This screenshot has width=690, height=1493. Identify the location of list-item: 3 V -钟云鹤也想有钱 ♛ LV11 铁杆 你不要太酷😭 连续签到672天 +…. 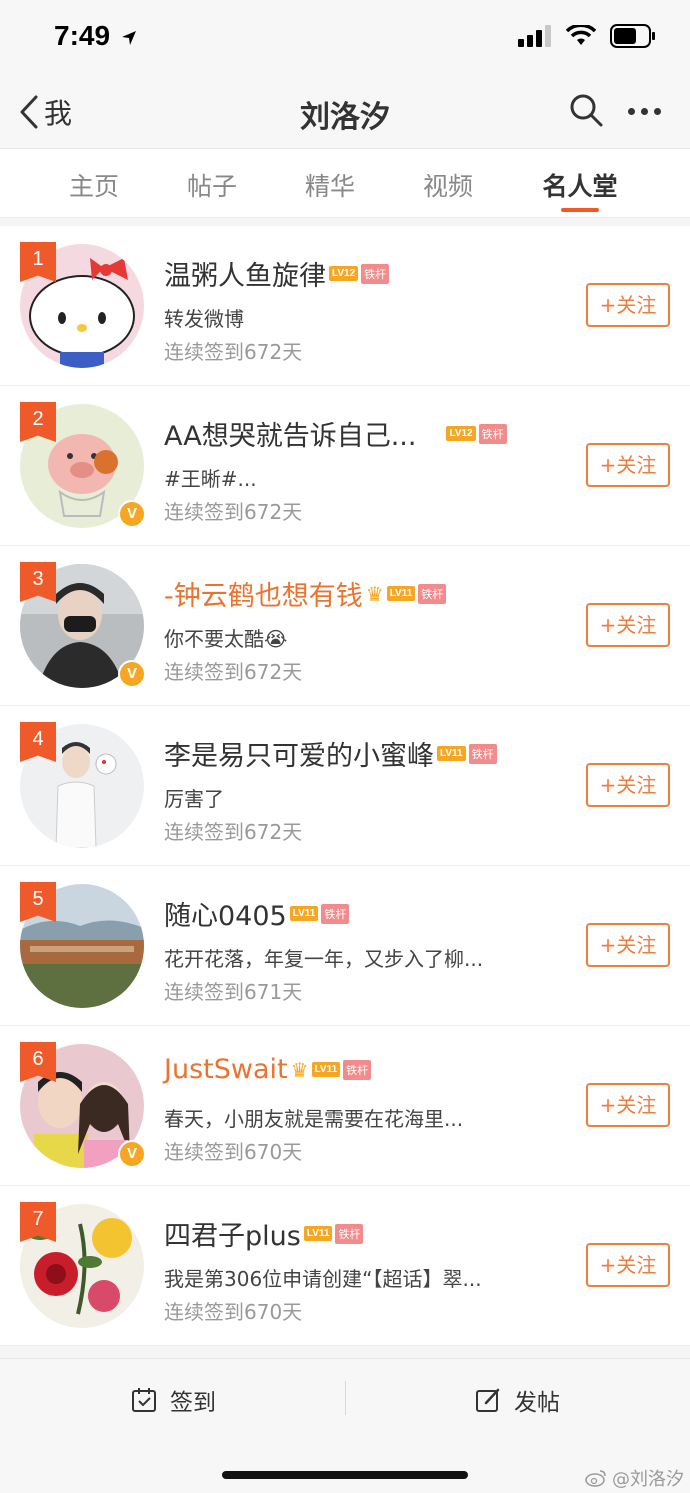
(345, 626).